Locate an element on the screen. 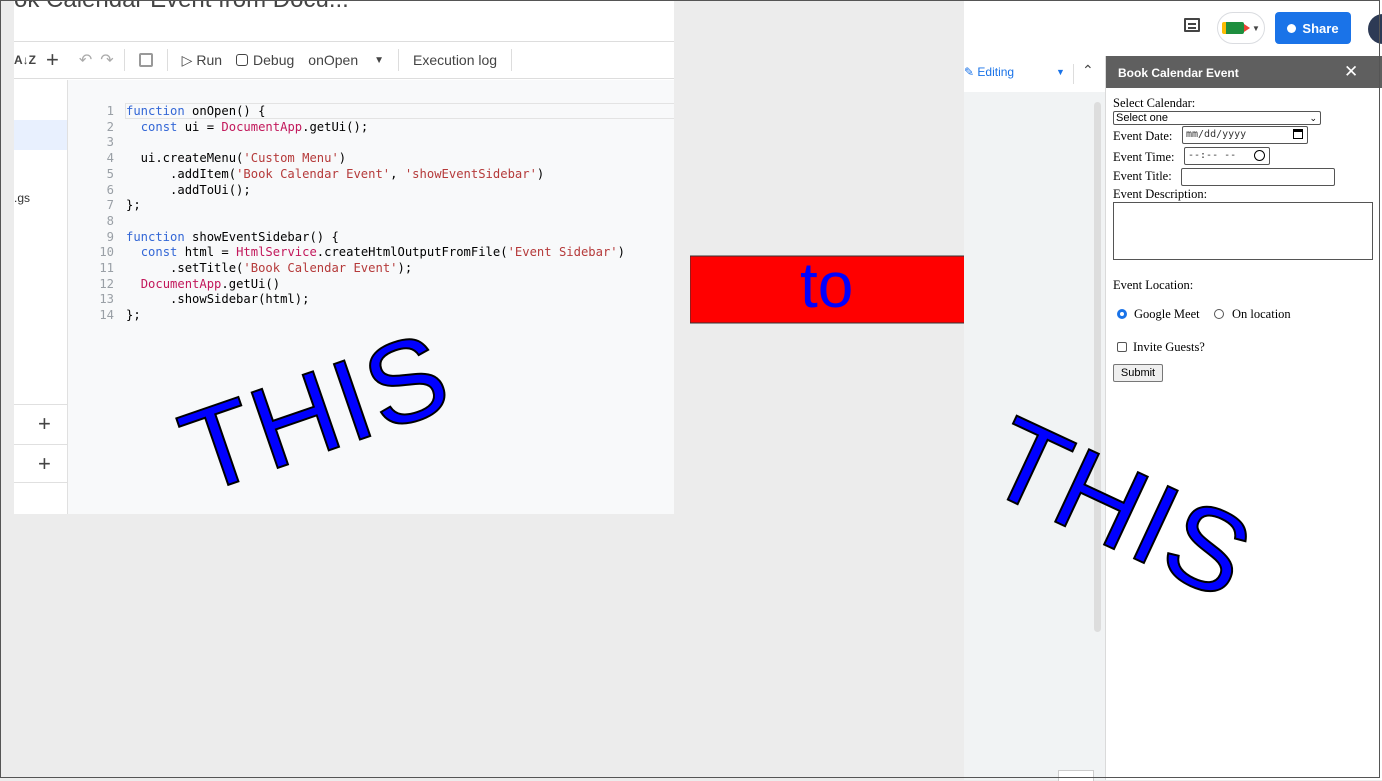 The image size is (1382, 781). line-number: 6 is located at coordinates (110, 189).